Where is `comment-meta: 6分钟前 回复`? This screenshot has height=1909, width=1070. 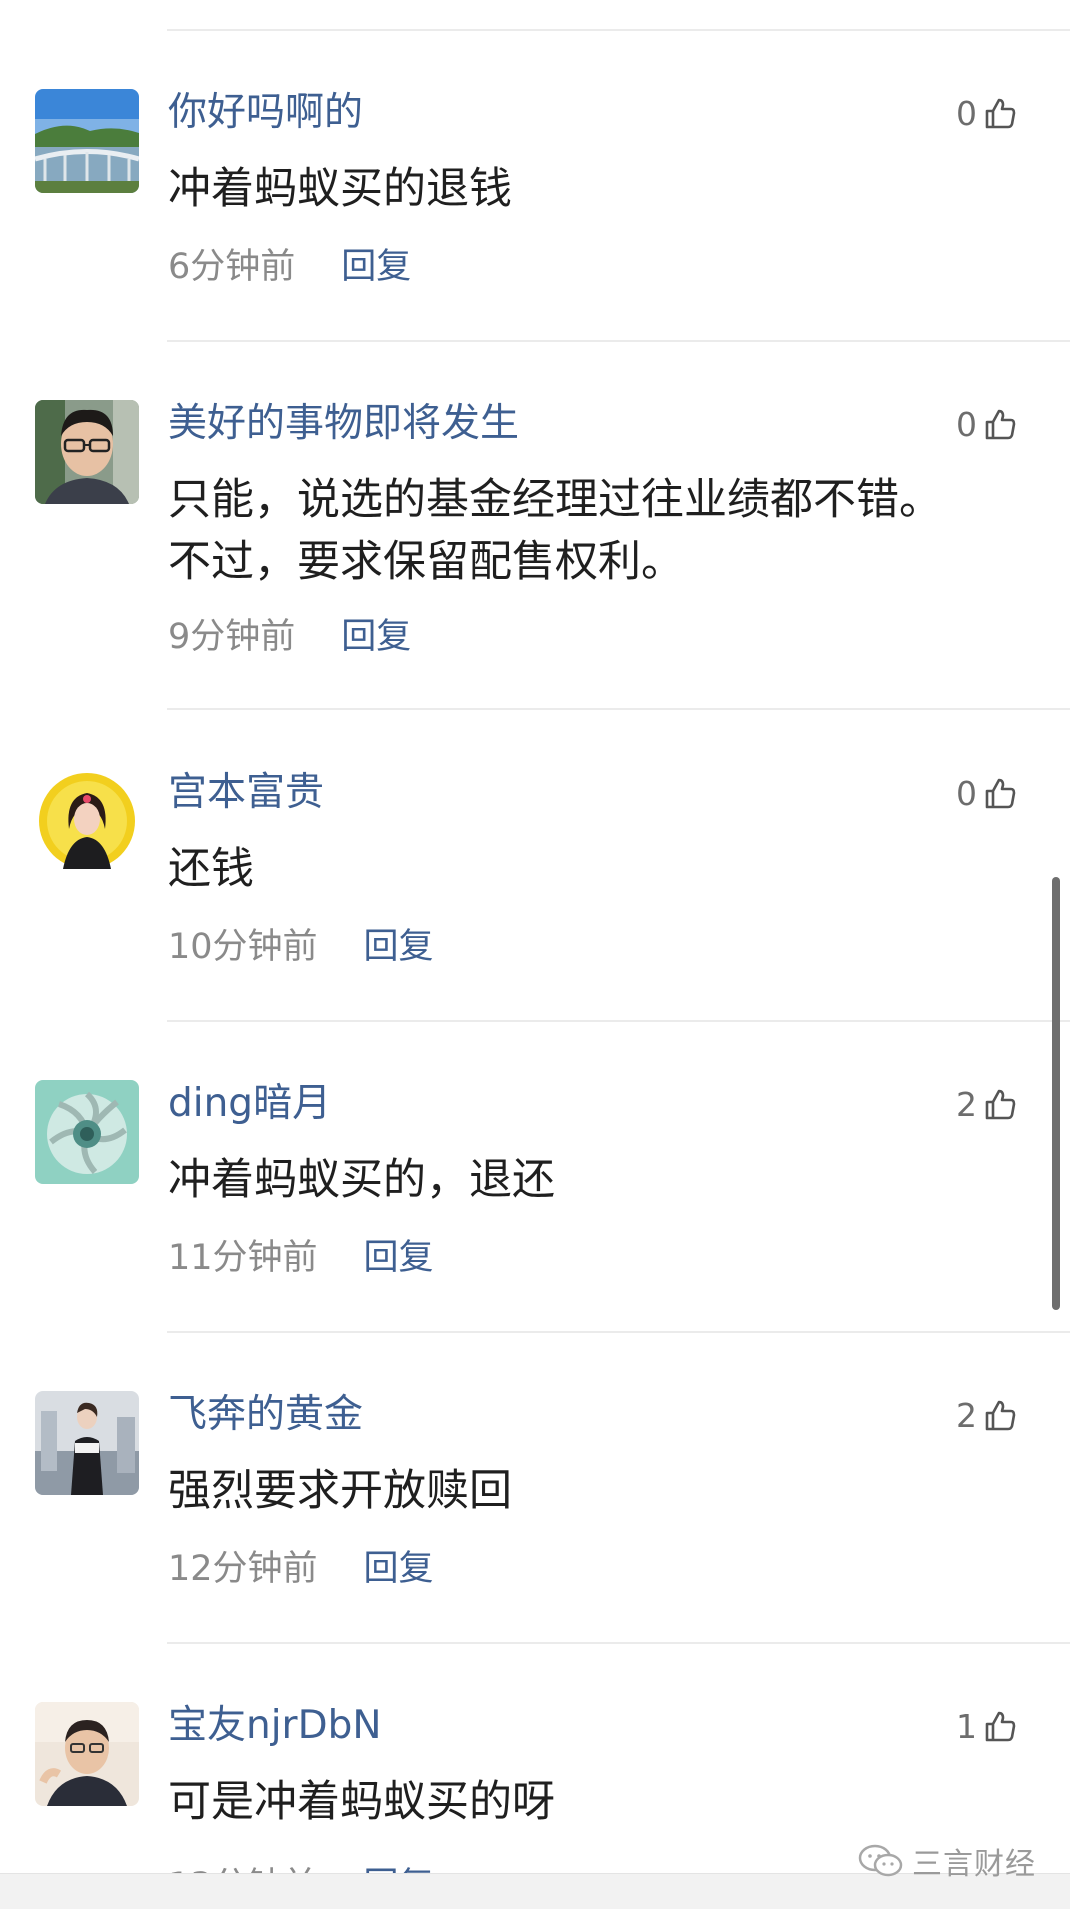 comment-meta: 6分钟前 回复 is located at coordinates (289, 263).